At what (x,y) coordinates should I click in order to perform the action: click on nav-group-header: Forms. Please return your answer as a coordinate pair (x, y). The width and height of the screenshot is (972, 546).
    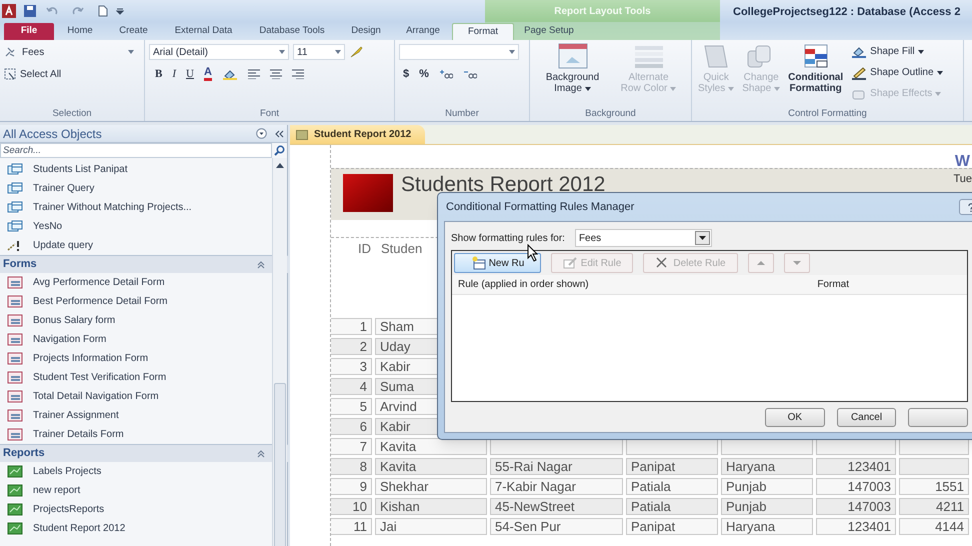
    Looking at the image, I should click on (144, 264).